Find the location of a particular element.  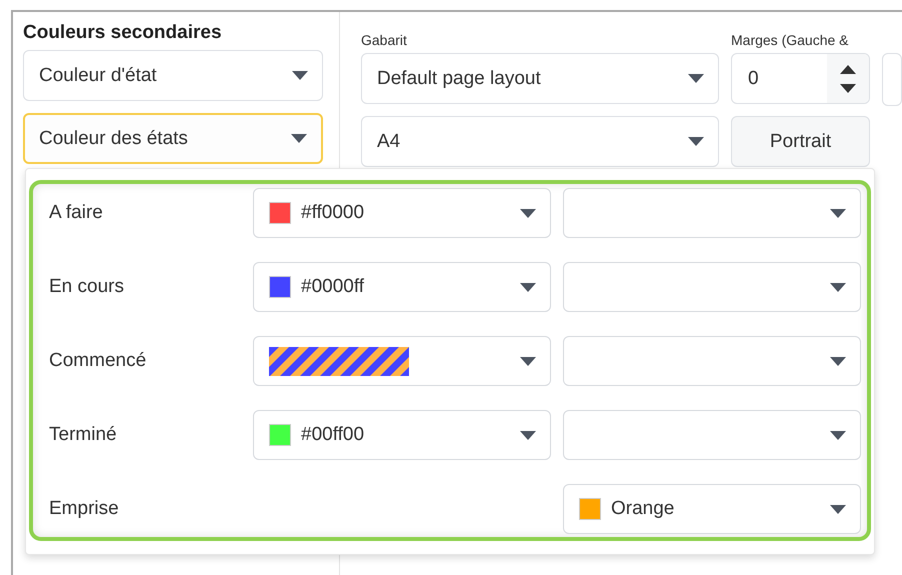

color-dropdown: #0000ff is located at coordinates (402, 287).